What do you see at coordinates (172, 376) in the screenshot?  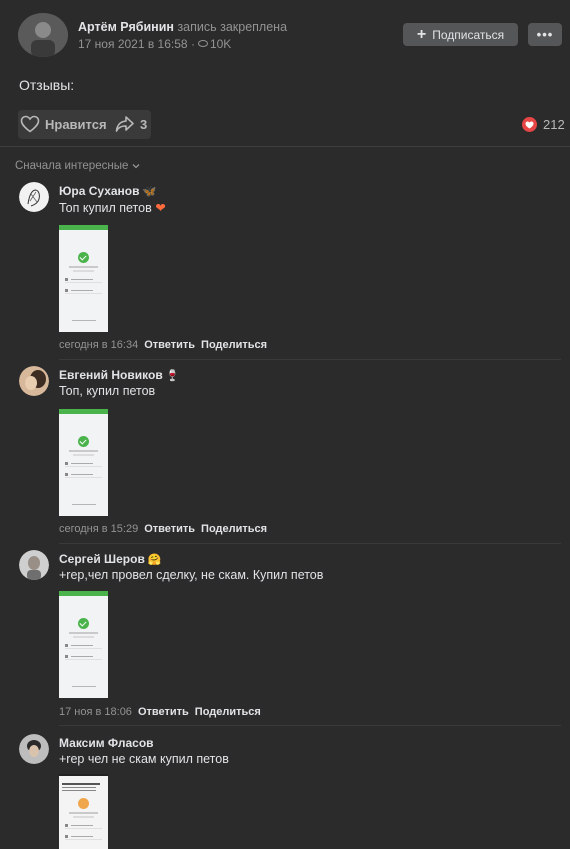 I see `status-emoji: 🍷` at bounding box center [172, 376].